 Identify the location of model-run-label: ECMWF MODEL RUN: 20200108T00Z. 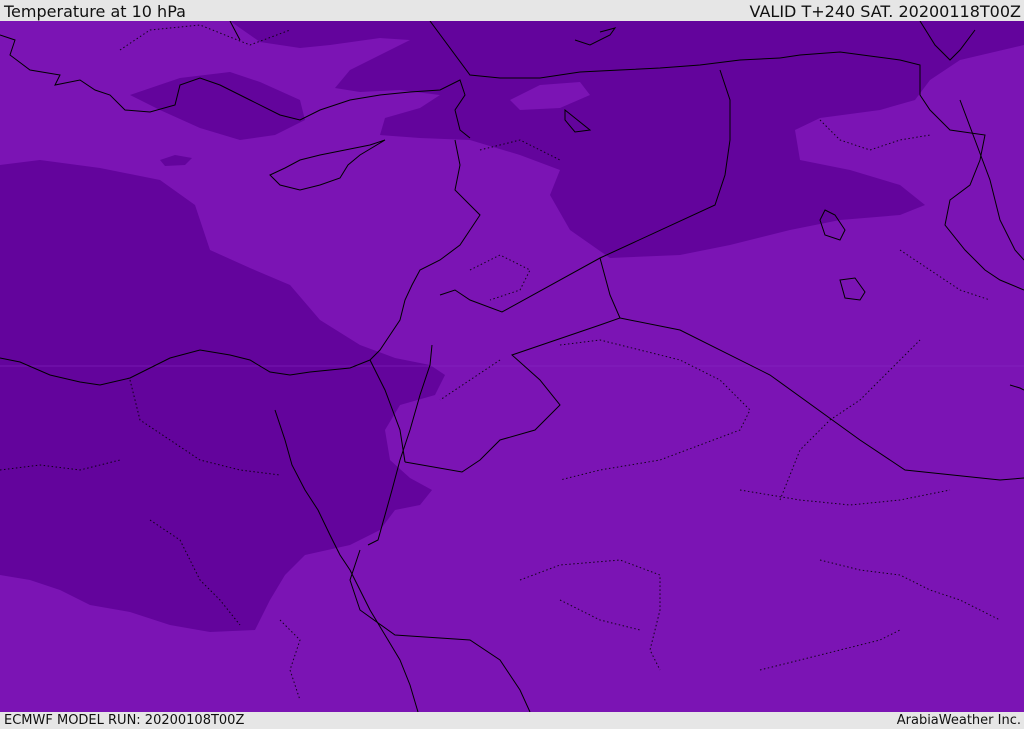
(124, 720).